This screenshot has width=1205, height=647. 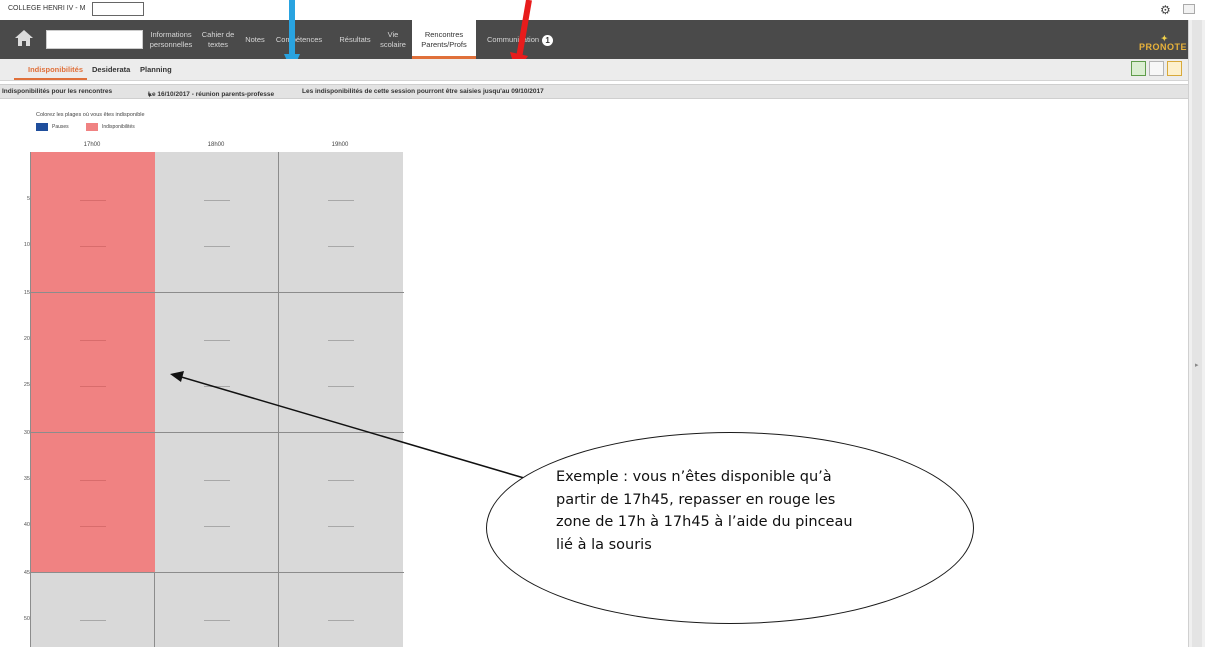 I want to click on chevron-down-icon: ▾, so click(x=150, y=95).